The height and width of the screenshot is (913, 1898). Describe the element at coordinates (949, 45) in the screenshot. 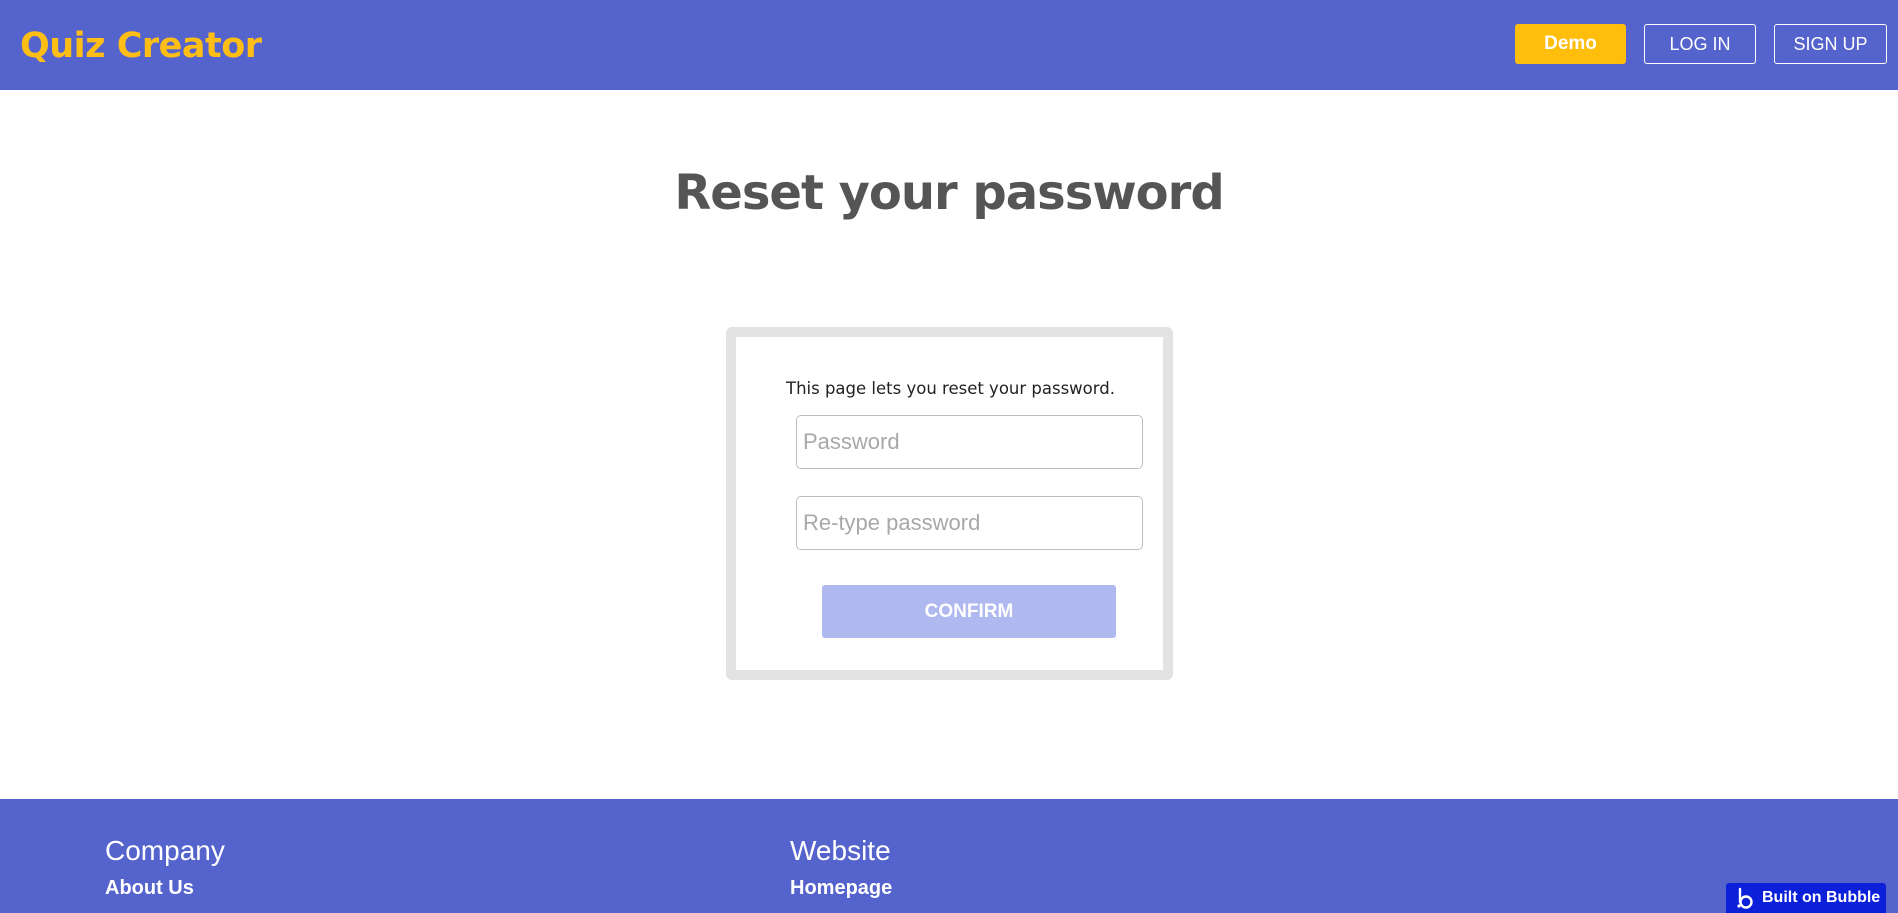

I see `top-nav-bar: Quiz Creator Demo LOG IN SIGN UP` at that location.